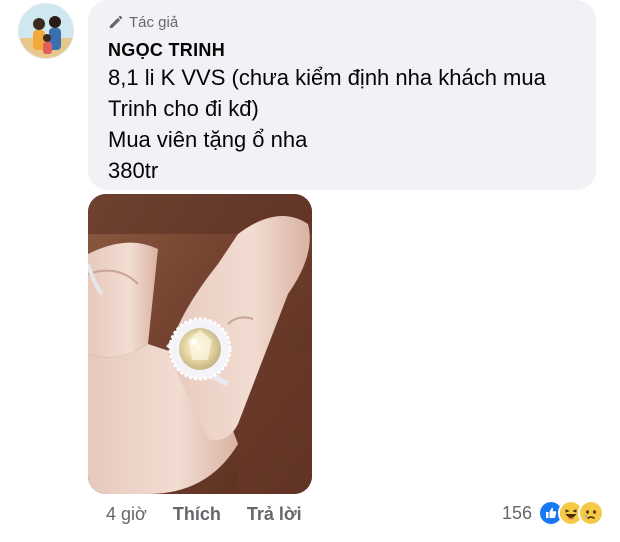  Describe the element at coordinates (571, 513) in the screenshot. I see `reaction-icons` at that location.